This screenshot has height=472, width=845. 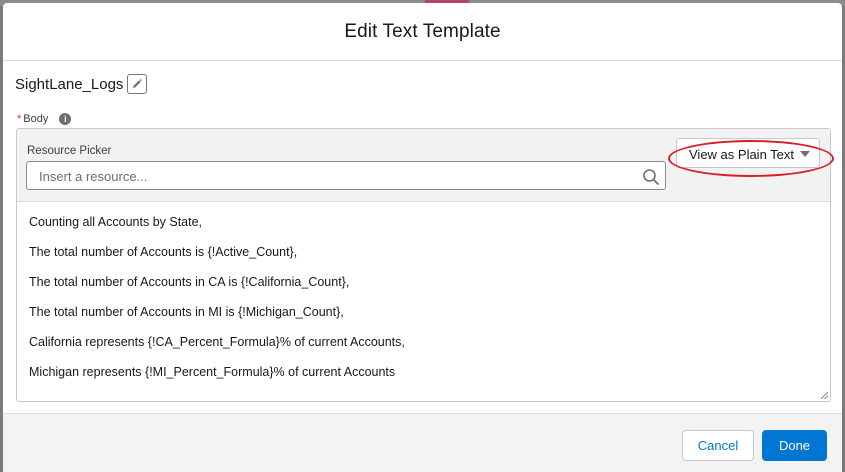 What do you see at coordinates (19, 119) in the screenshot?
I see `required-marker: *` at bounding box center [19, 119].